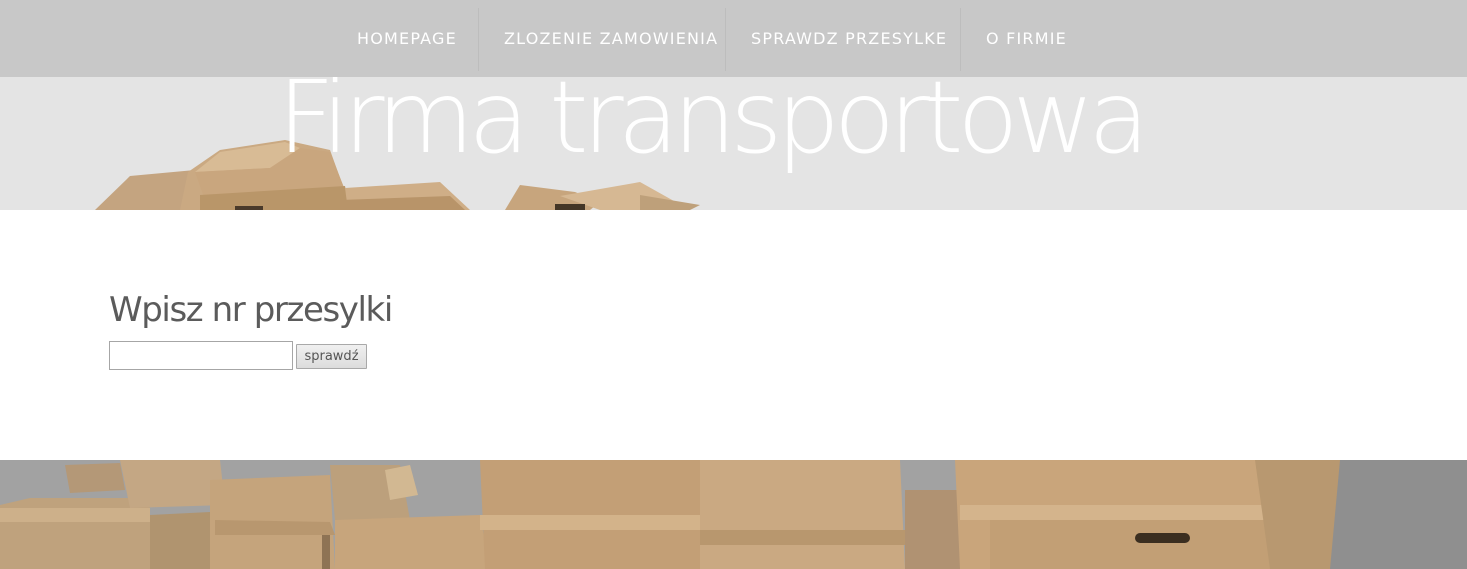 The width and height of the screenshot is (1467, 569). Describe the element at coordinates (251, 310) in the screenshot. I see `tracking-heading: Wpisz nr przesylki` at that location.